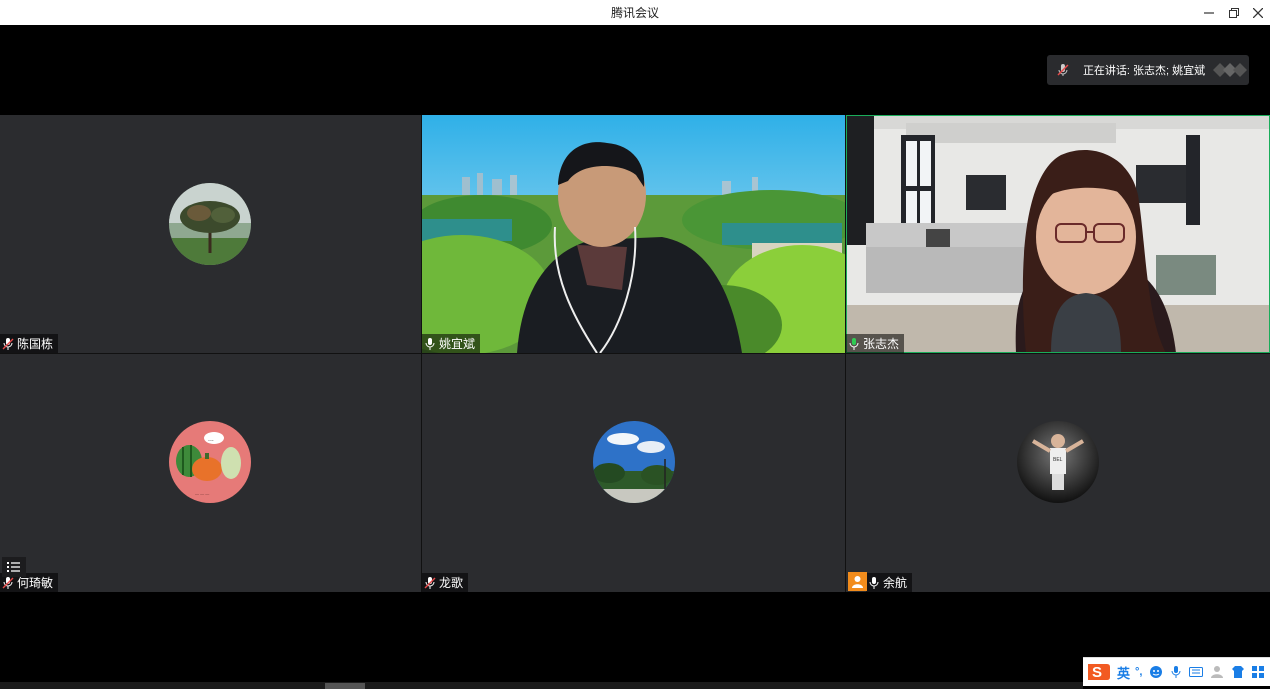 This screenshot has height=689, width=1270. I want to click on participant-tile-video-active: 张志杰, so click(1058, 234).